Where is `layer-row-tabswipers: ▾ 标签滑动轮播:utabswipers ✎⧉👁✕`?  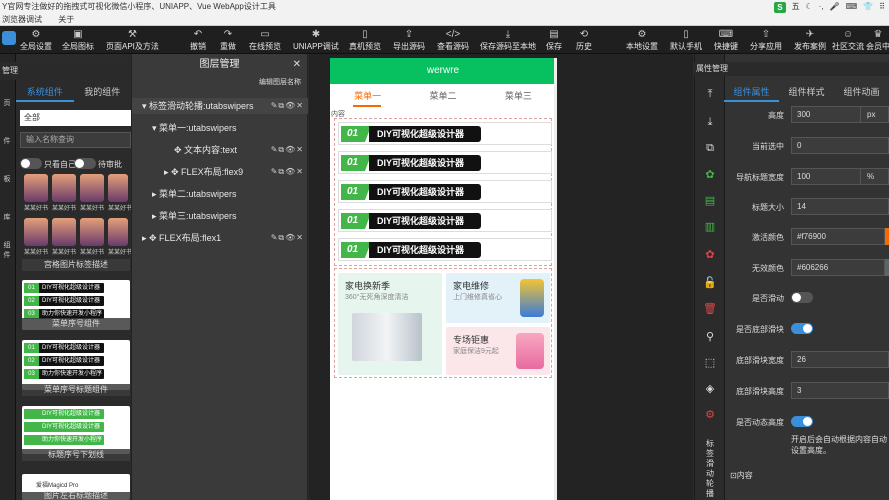
layer-row-tabswipers: ▾ 标签滑动轮播:utabswipers ✎⧉👁✕ is located at coordinates (220, 106).